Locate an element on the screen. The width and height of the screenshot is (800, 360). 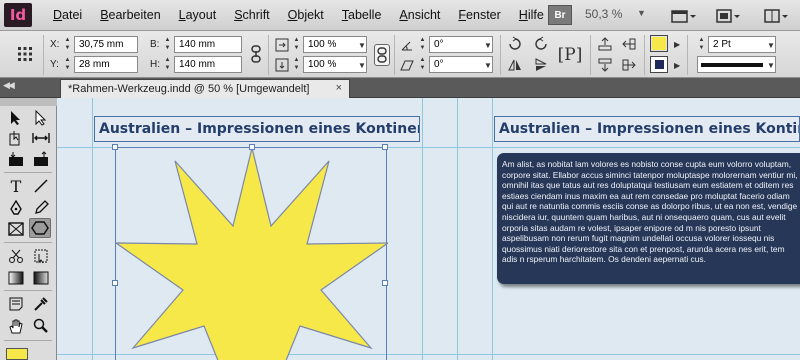
width-spinner: ▲ ▼ is located at coordinates (167, 44).